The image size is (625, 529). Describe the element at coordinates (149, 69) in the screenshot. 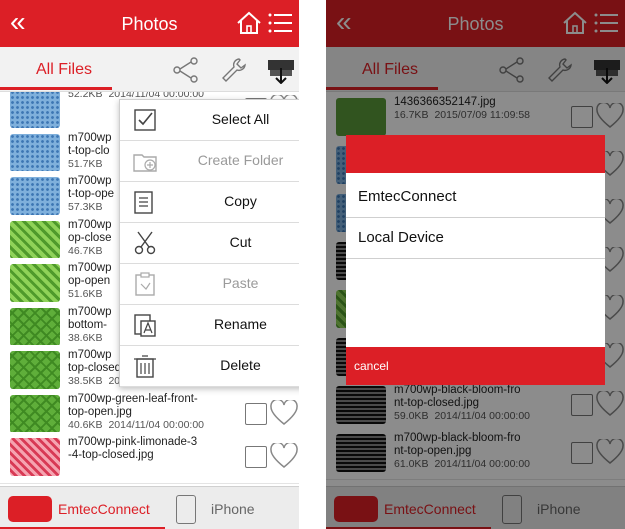

I see `toolbar: All Files` at that location.